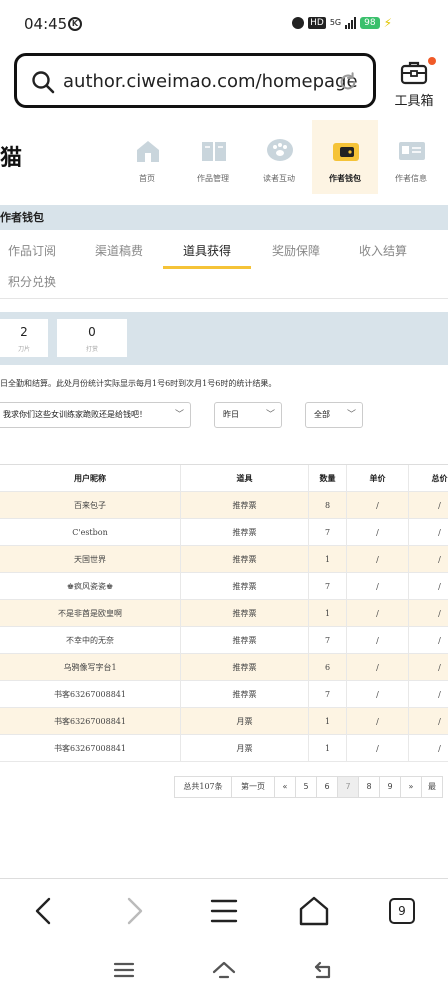 This screenshot has height=999, width=448. What do you see at coordinates (90, 559) in the screenshot?
I see `table-cell: 天国世界` at bounding box center [90, 559].